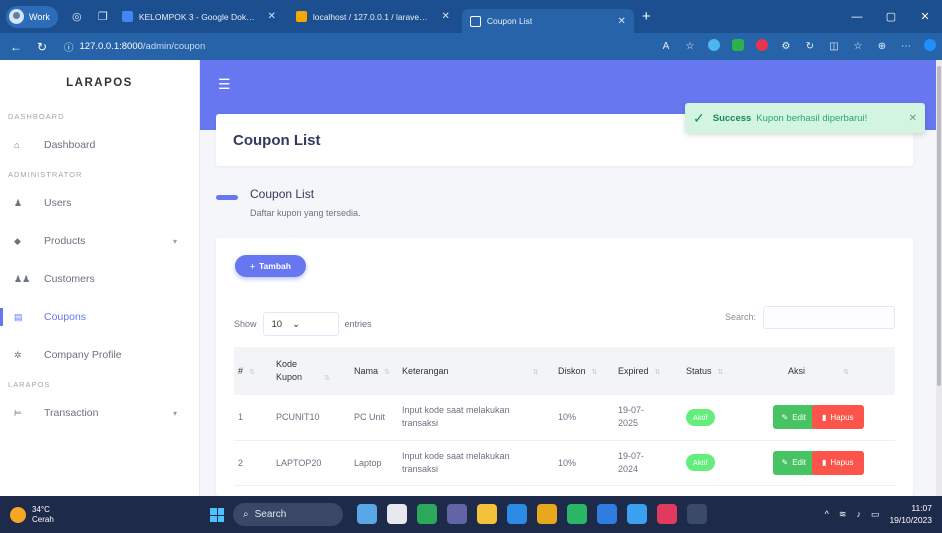 The height and width of the screenshot is (533, 942). Describe the element at coordinates (16, 47) in the screenshot. I see `back-icon: ←` at that location.